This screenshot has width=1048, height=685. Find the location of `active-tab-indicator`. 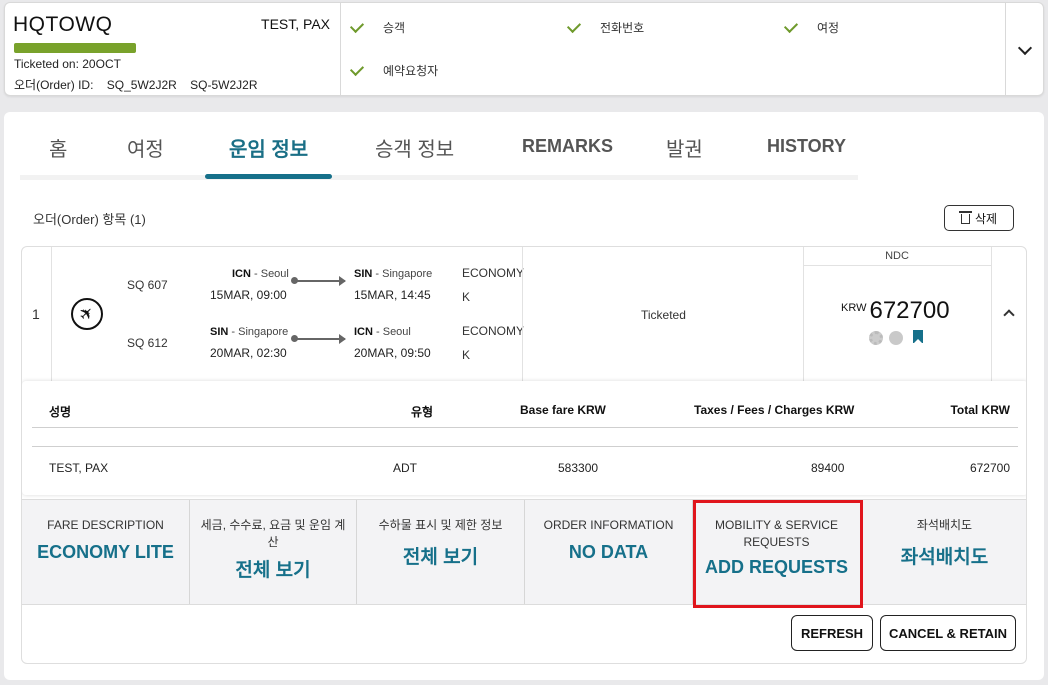

active-tab-indicator is located at coordinates (268, 176).